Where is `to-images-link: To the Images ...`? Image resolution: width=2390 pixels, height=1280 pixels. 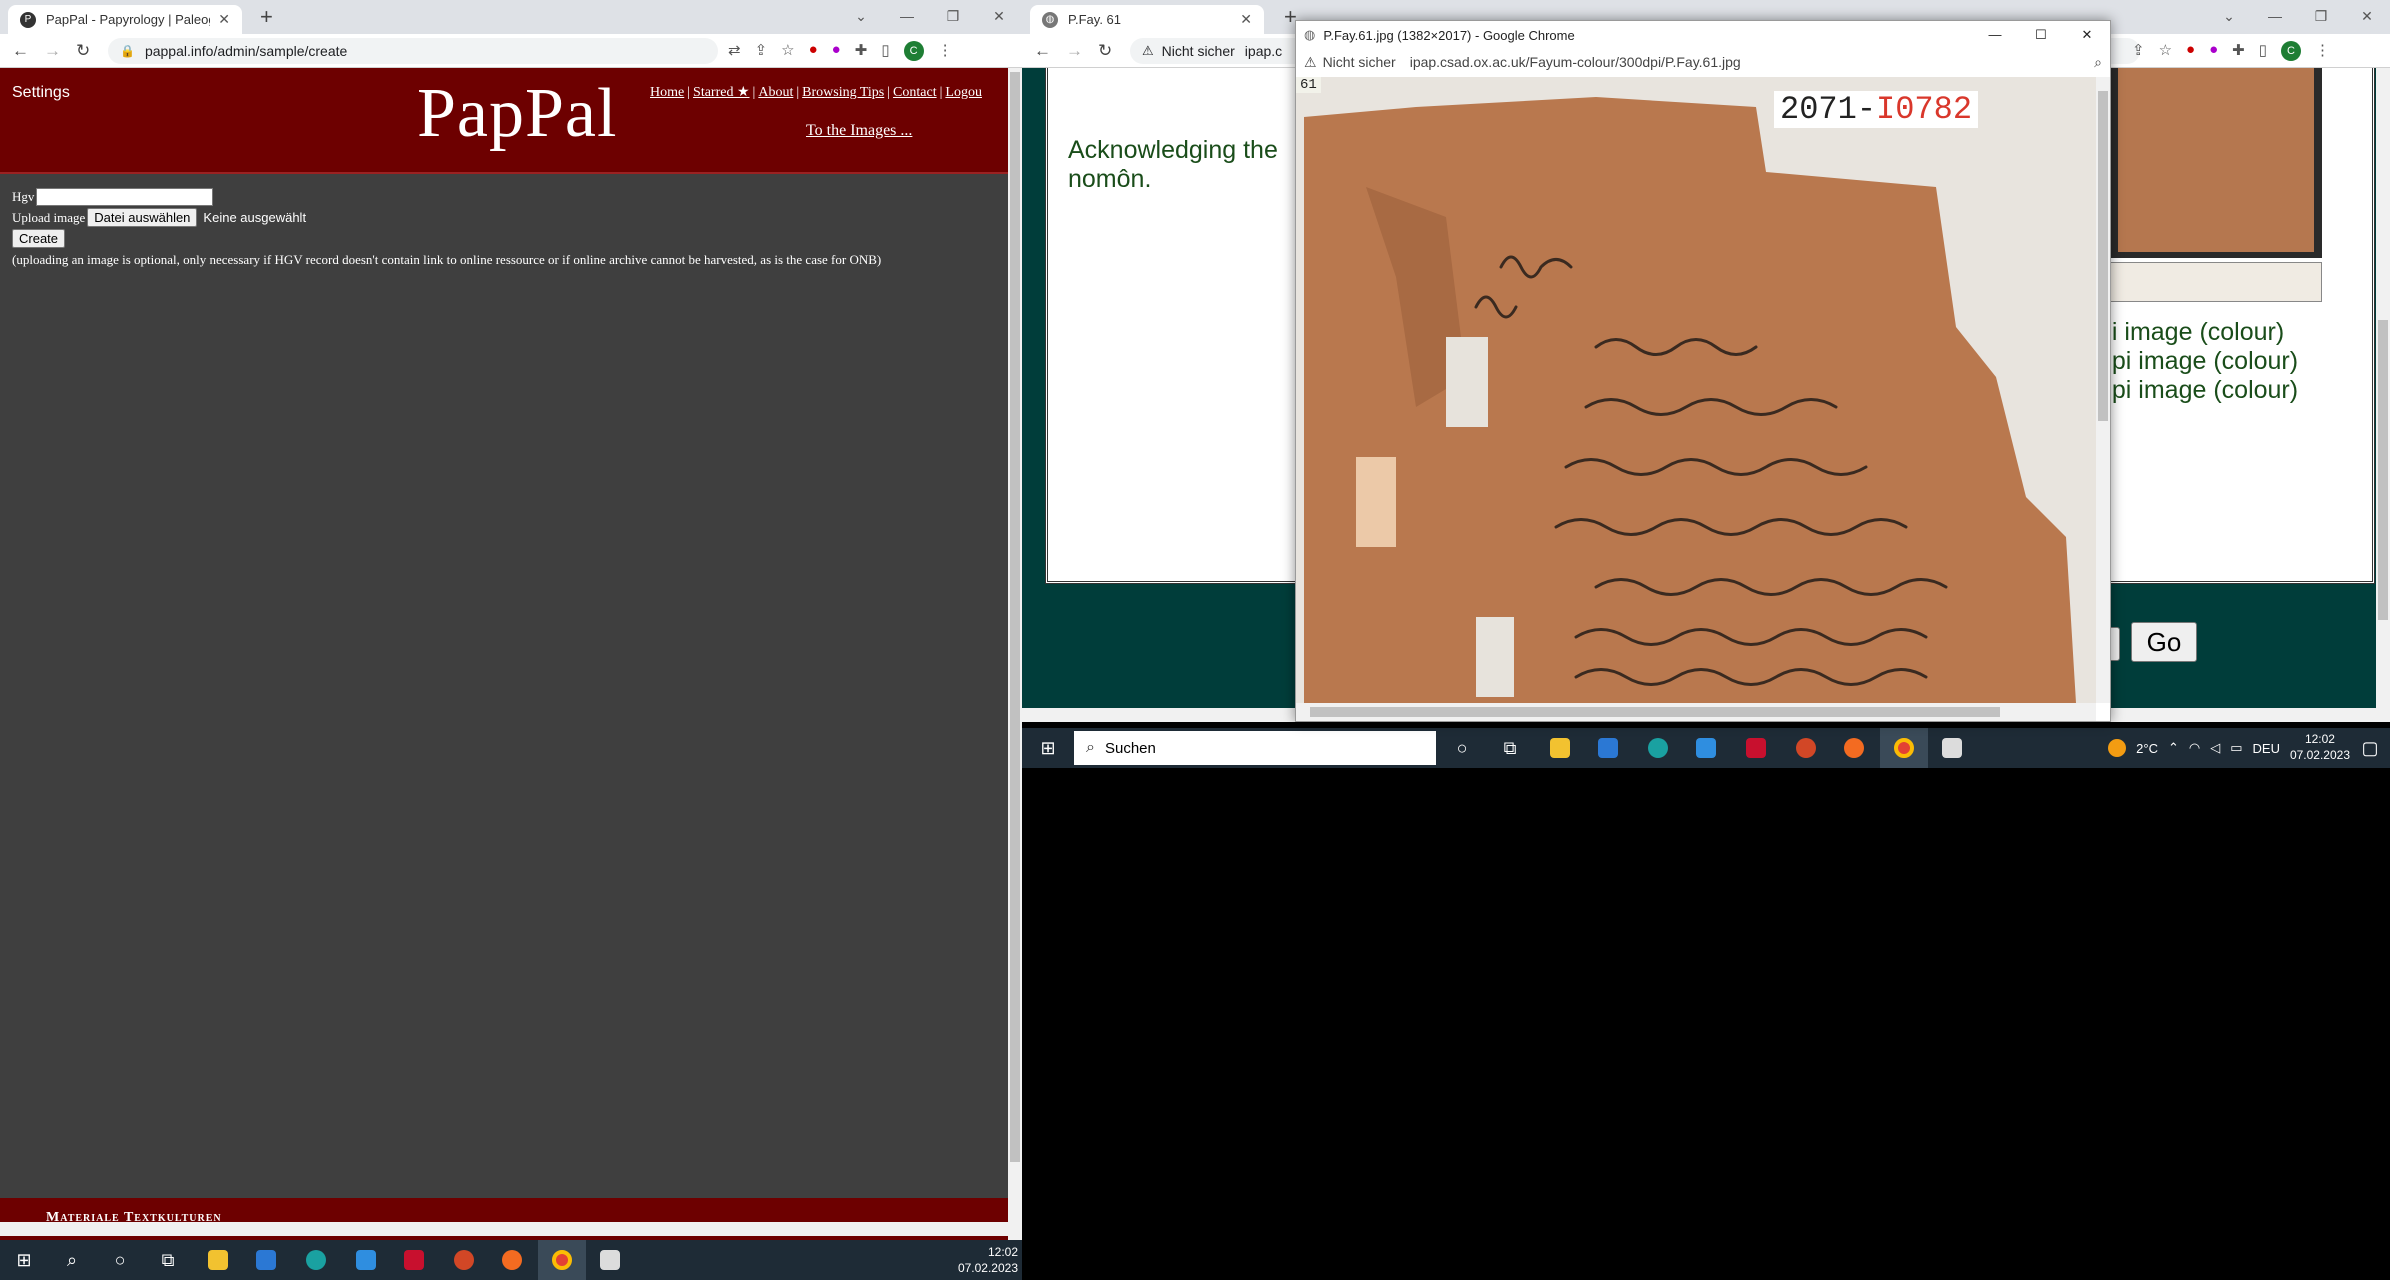
to-images-link: To the Images ... is located at coordinates (859, 131).